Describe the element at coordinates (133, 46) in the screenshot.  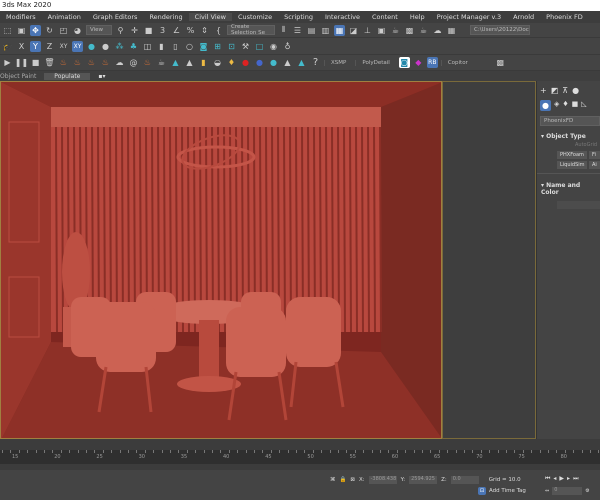
I see `plant-icon: ♣` at that location.